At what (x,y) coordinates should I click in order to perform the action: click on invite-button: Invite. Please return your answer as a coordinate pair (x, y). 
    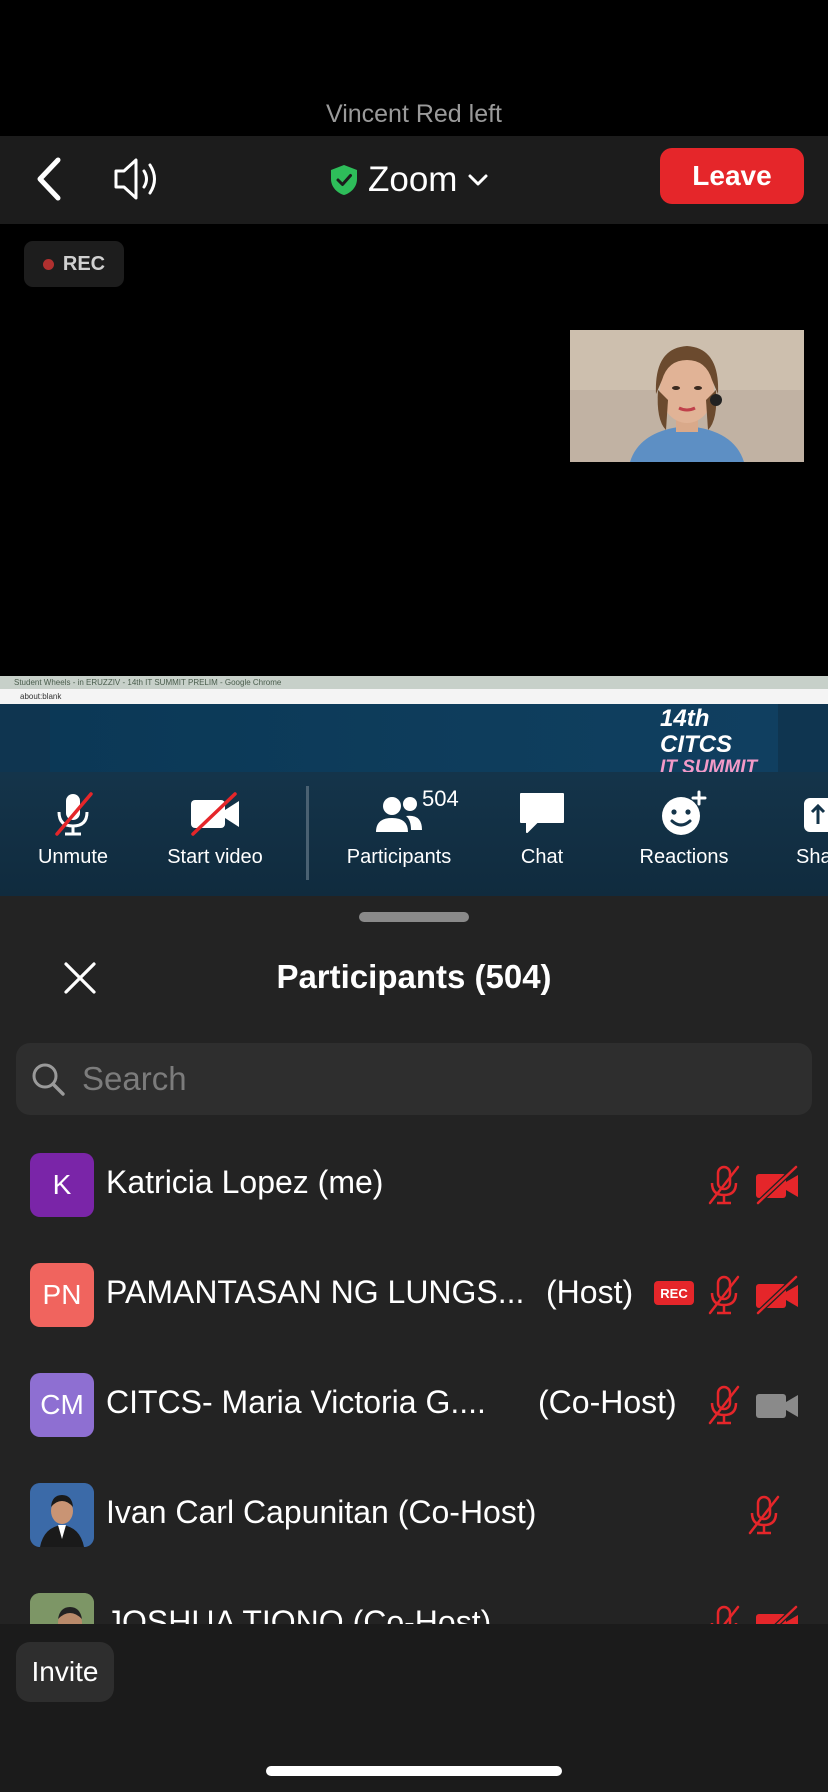
    Looking at the image, I should click on (65, 1672).